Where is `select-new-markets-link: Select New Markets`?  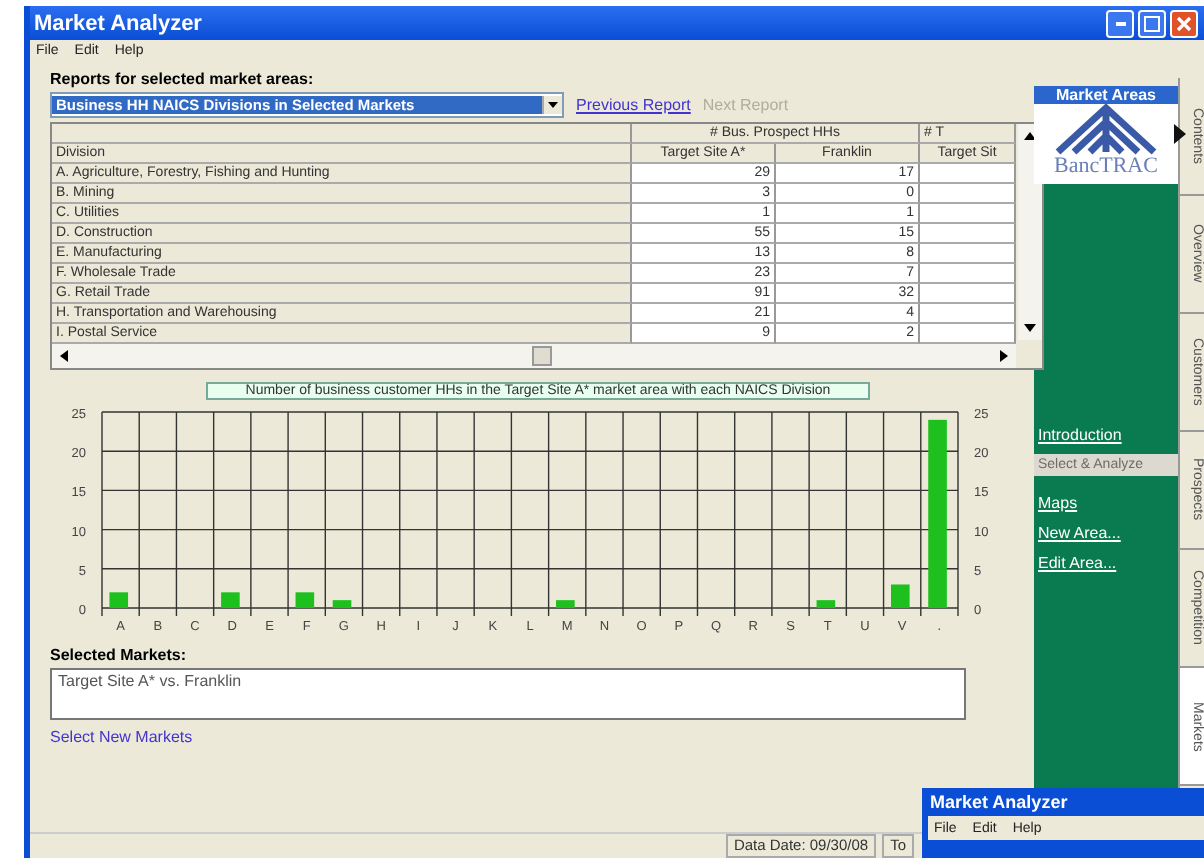
select-new-markets-link: Select New Markets is located at coordinates (538, 737).